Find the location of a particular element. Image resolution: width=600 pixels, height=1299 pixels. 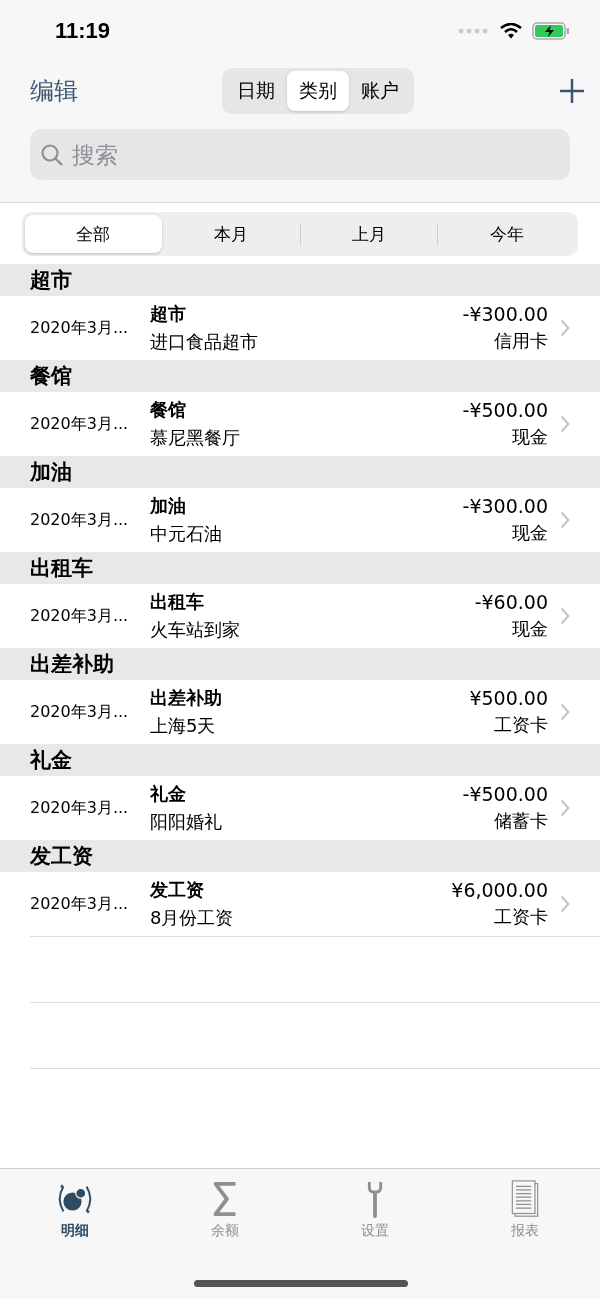

amount-text: -¥60.00 is located at coordinates (511, 602).